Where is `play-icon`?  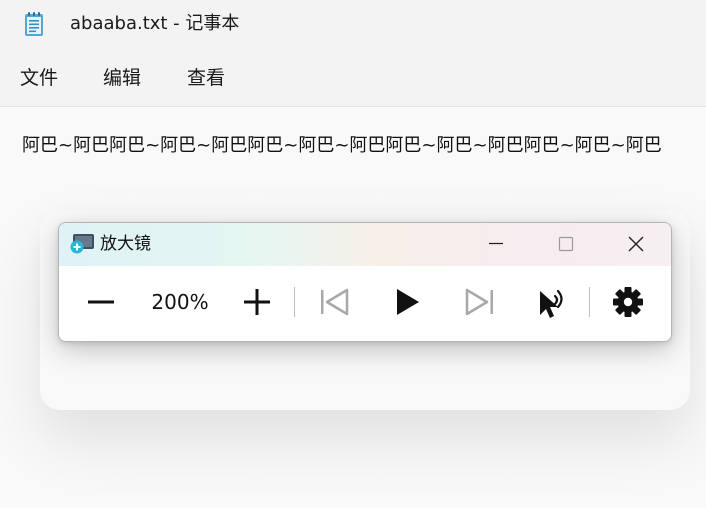 play-icon is located at coordinates (408, 302).